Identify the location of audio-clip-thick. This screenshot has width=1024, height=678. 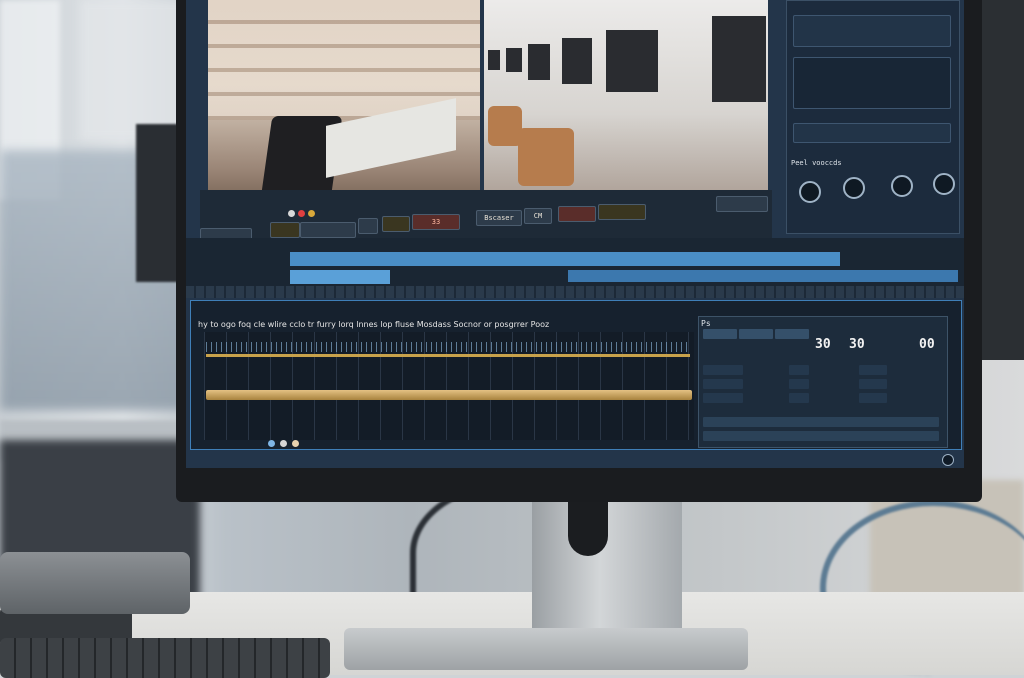
(449, 395).